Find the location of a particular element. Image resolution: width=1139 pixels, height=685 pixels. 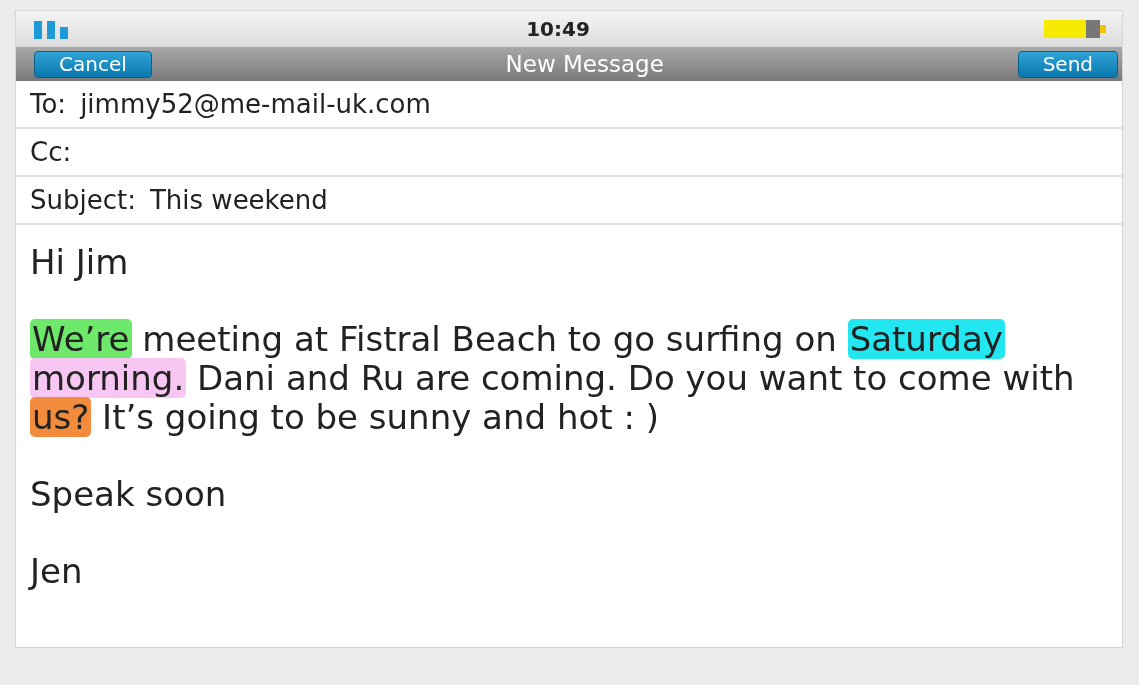

screen-title: New Message is located at coordinates (584, 64).